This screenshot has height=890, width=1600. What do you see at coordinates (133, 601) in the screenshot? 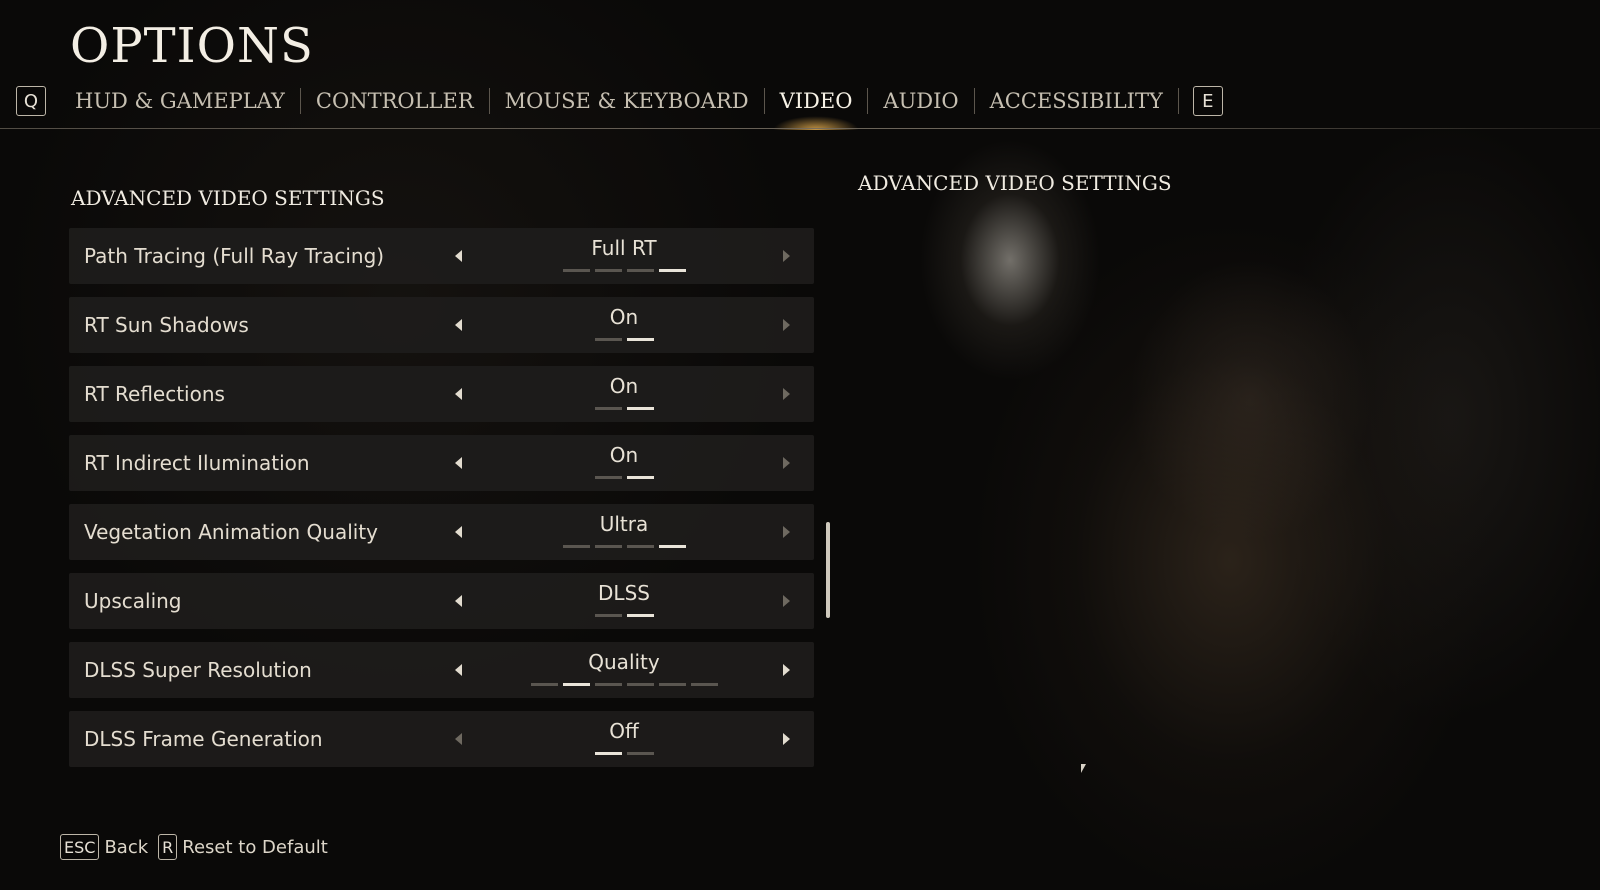
I see `setting-label: Upscaling` at bounding box center [133, 601].